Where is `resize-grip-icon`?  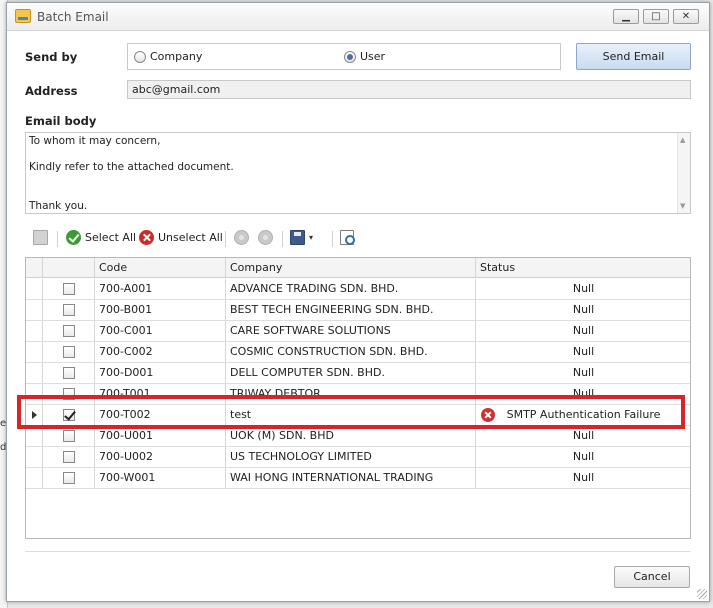
resize-grip-icon is located at coordinates (702, 594).